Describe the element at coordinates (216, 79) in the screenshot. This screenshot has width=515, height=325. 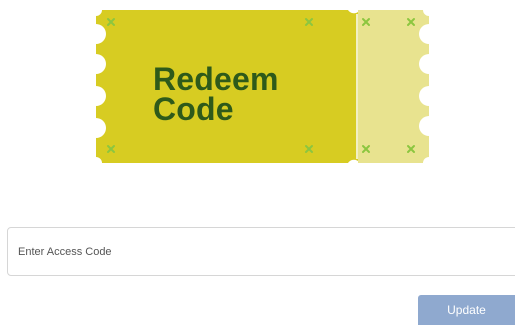
I see `ticket-title-line1: Redeem` at that location.